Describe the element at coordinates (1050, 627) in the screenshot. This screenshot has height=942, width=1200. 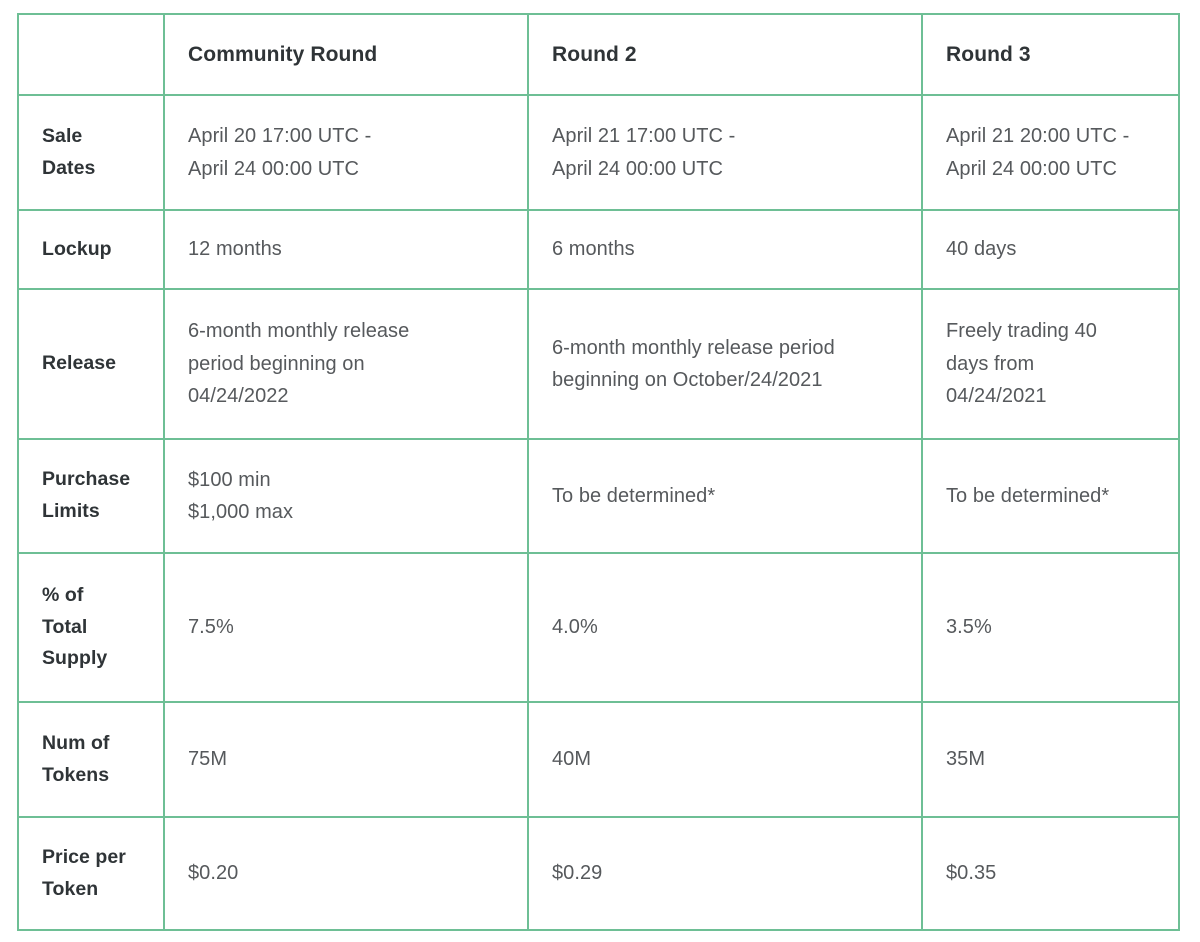
I see `cell-percent-supply-round-3: 3.5%` at that location.